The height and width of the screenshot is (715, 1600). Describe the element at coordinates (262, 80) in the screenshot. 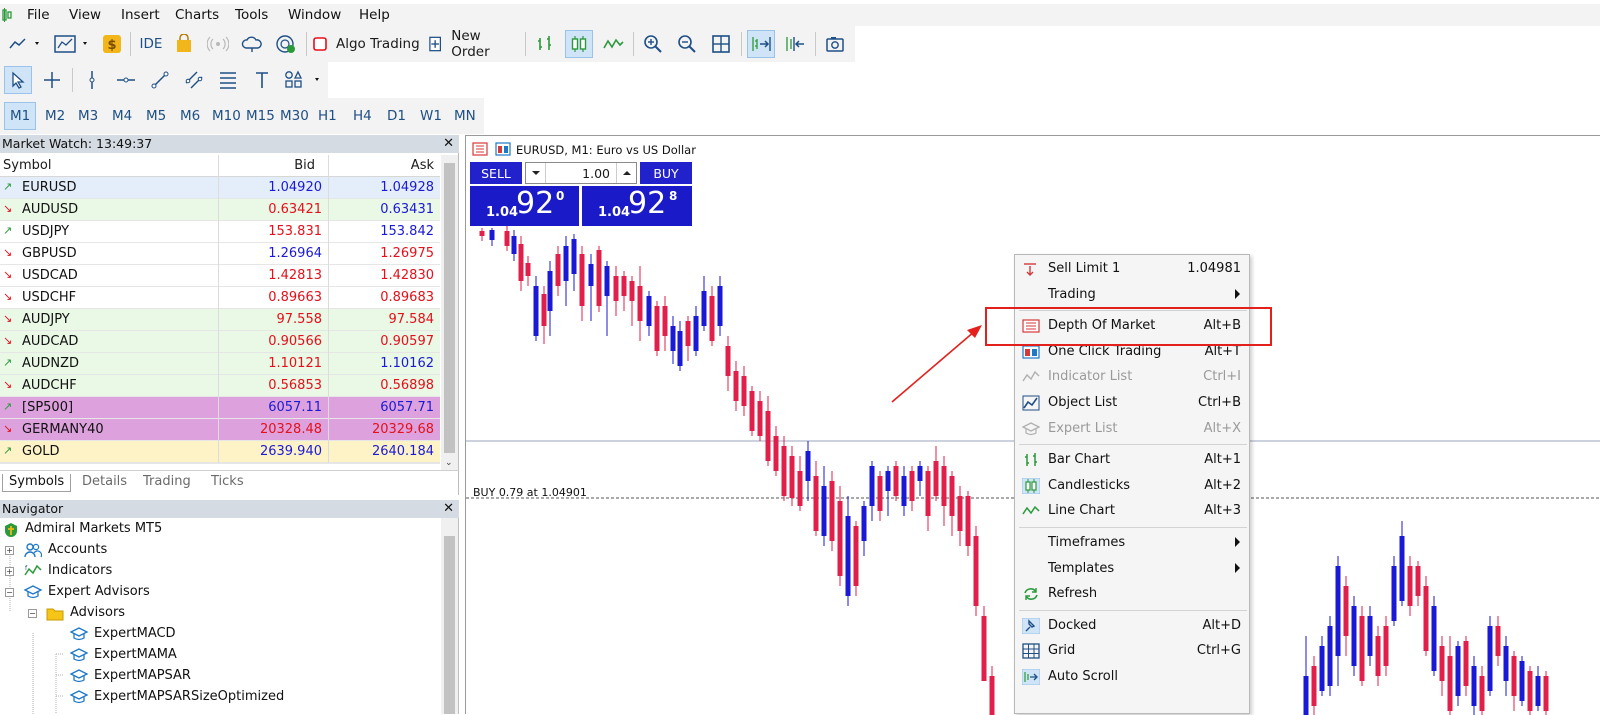

I see `text-tool-button` at that location.